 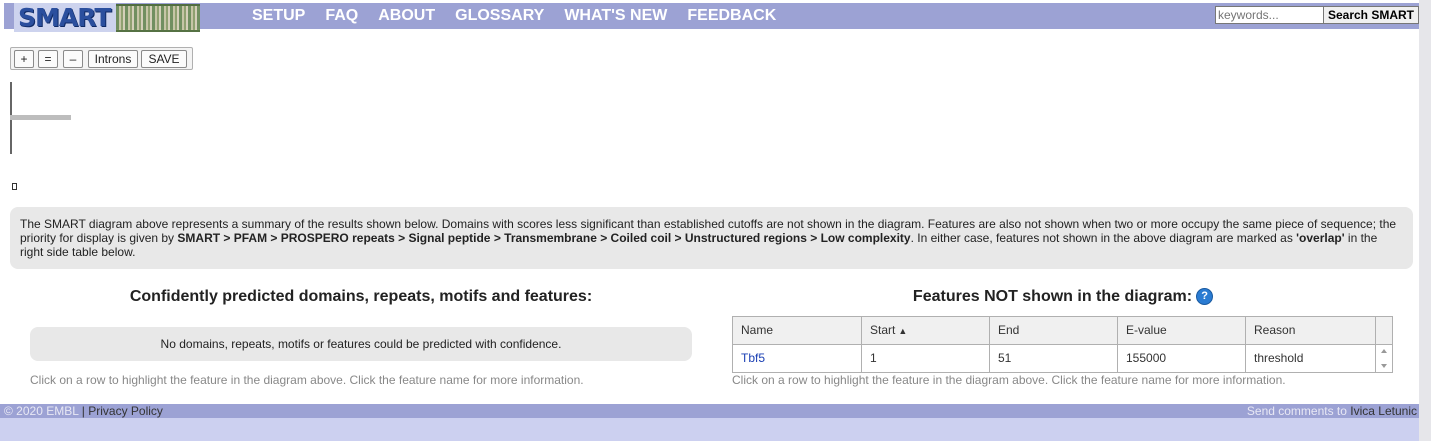 I want to click on diagram-marker, so click(x=14, y=186).